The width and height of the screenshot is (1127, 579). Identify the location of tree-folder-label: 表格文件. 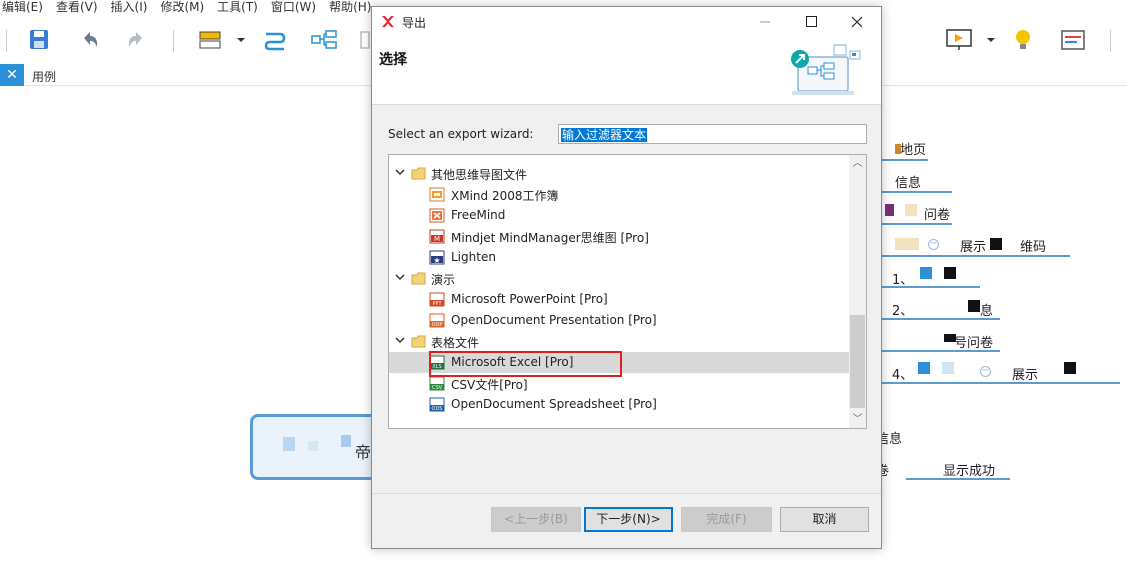
(455, 343).